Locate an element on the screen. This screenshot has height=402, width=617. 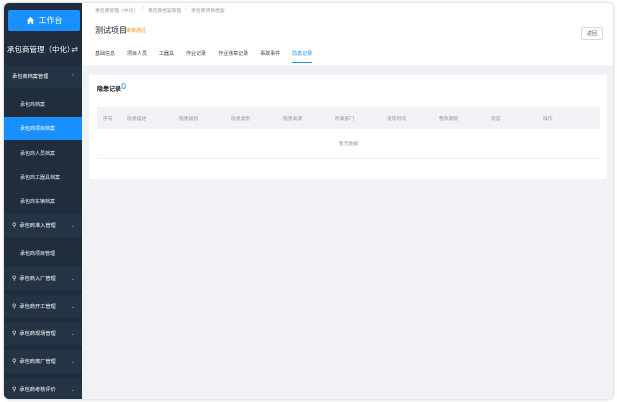
sidebar-item-tool-archive: 承包商工器具档案 is located at coordinates (43, 177).